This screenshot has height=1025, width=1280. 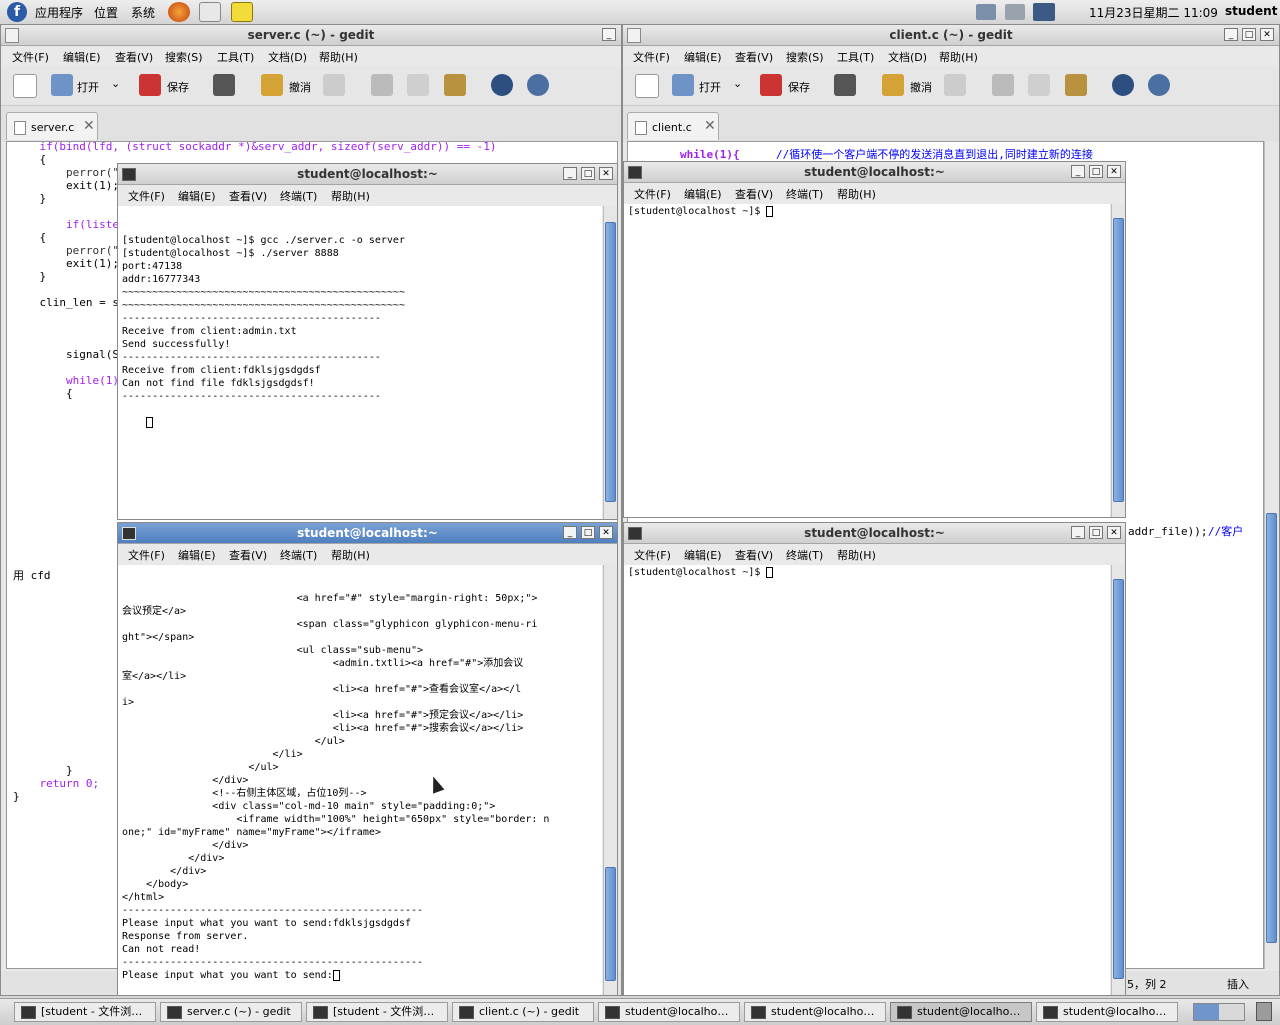 I want to click on menu-places: 位置, so click(x=106, y=12).